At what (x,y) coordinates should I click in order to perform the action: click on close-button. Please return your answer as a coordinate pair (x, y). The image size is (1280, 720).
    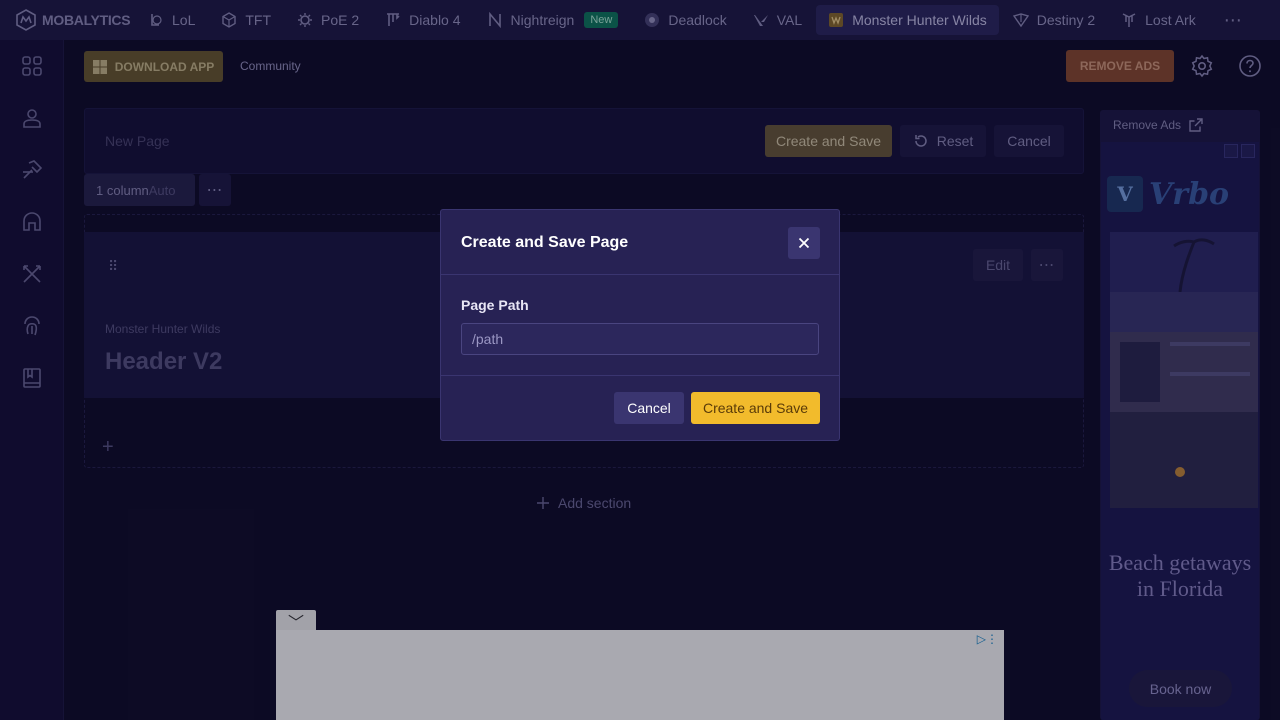
    Looking at the image, I should click on (804, 243).